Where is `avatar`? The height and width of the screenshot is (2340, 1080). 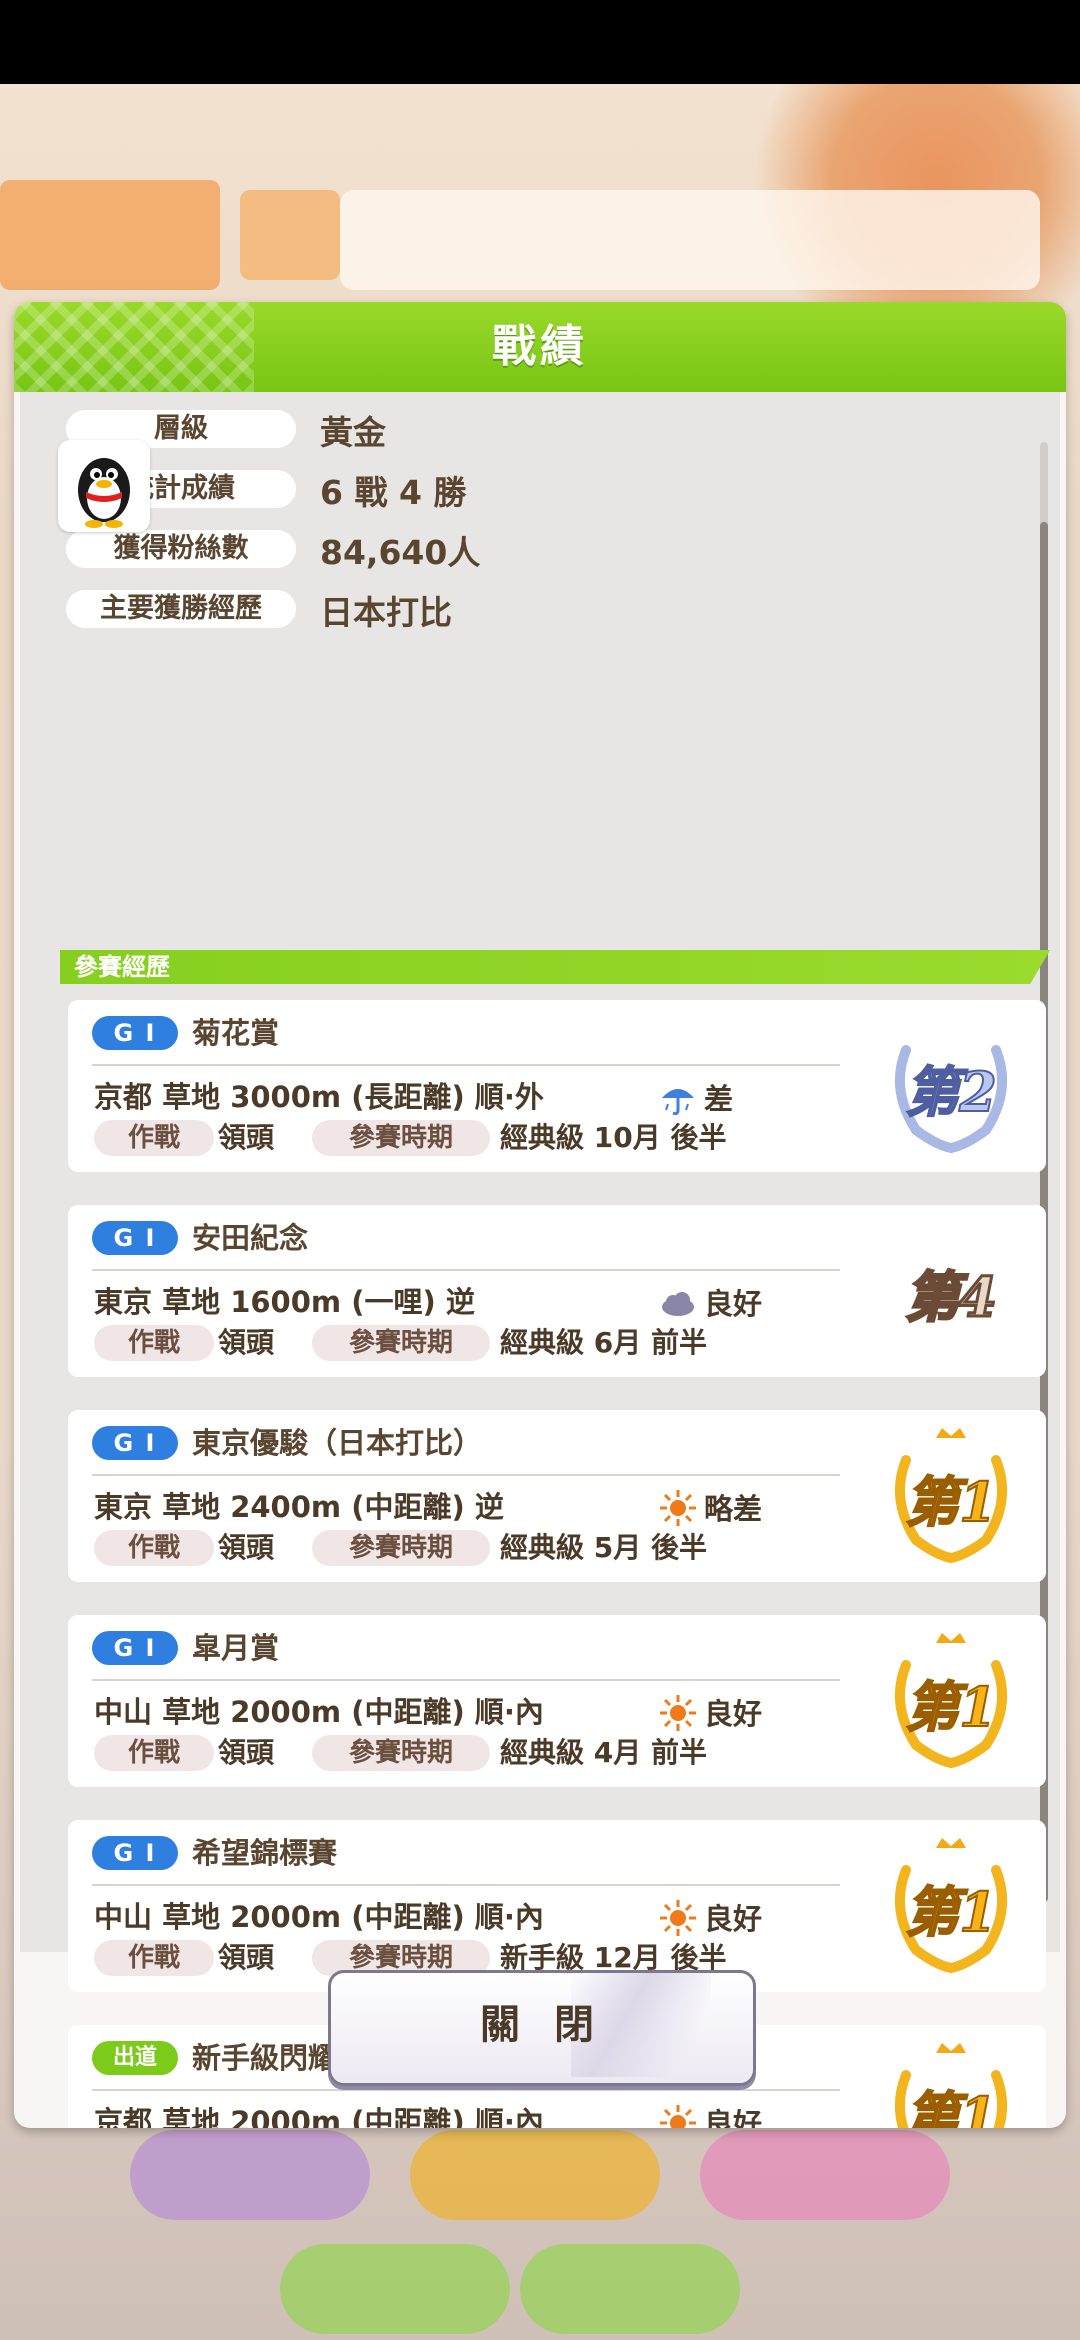 avatar is located at coordinates (104, 486).